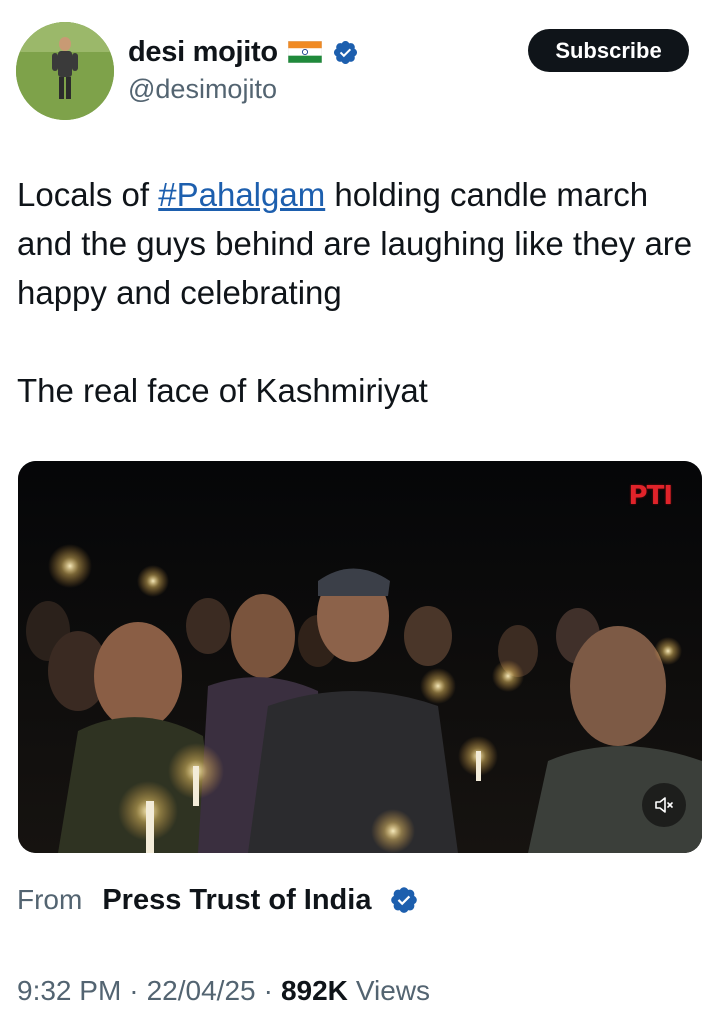 This screenshot has width=719, height=1024. Describe the element at coordinates (241, 194) in the screenshot. I see `hashtag-link: #Pahalgam` at that location.